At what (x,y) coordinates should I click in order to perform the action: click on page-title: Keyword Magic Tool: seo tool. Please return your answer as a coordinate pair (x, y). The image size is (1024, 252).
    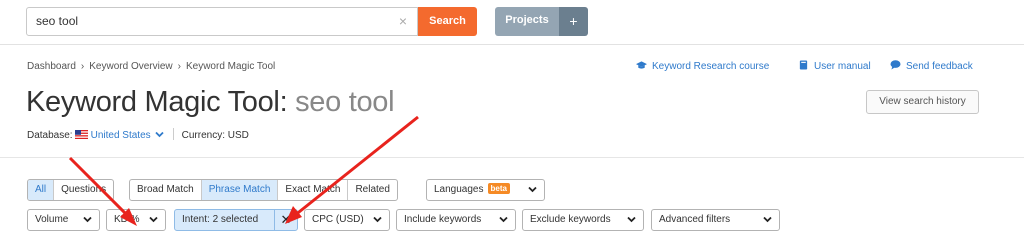
    Looking at the image, I should click on (210, 102).